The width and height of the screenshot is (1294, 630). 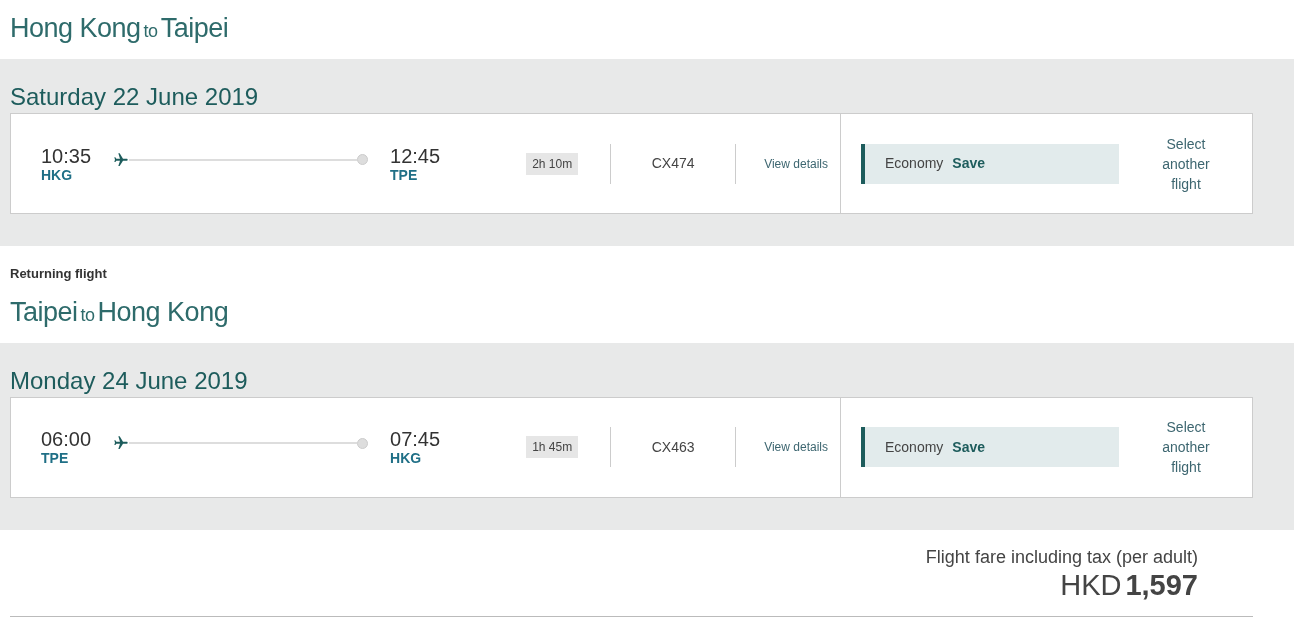 I want to click on date-heading: Monday 24 June 2019, so click(x=129, y=380).